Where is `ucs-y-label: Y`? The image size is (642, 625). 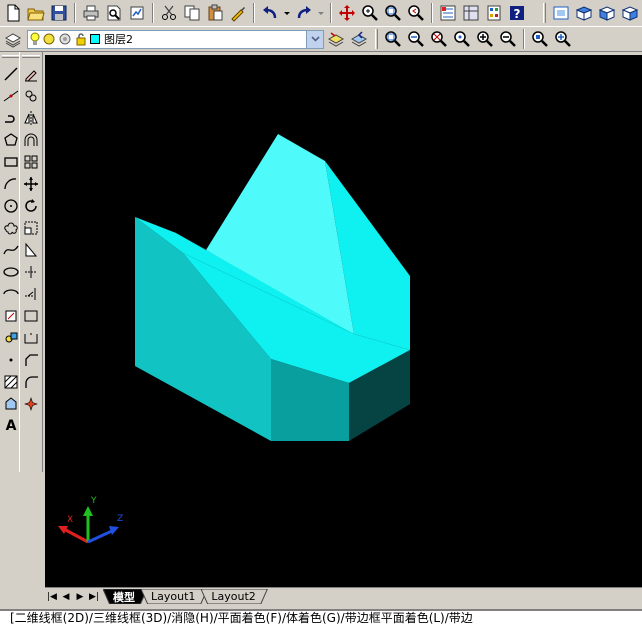
ucs-y-label: Y is located at coordinates (93, 501).